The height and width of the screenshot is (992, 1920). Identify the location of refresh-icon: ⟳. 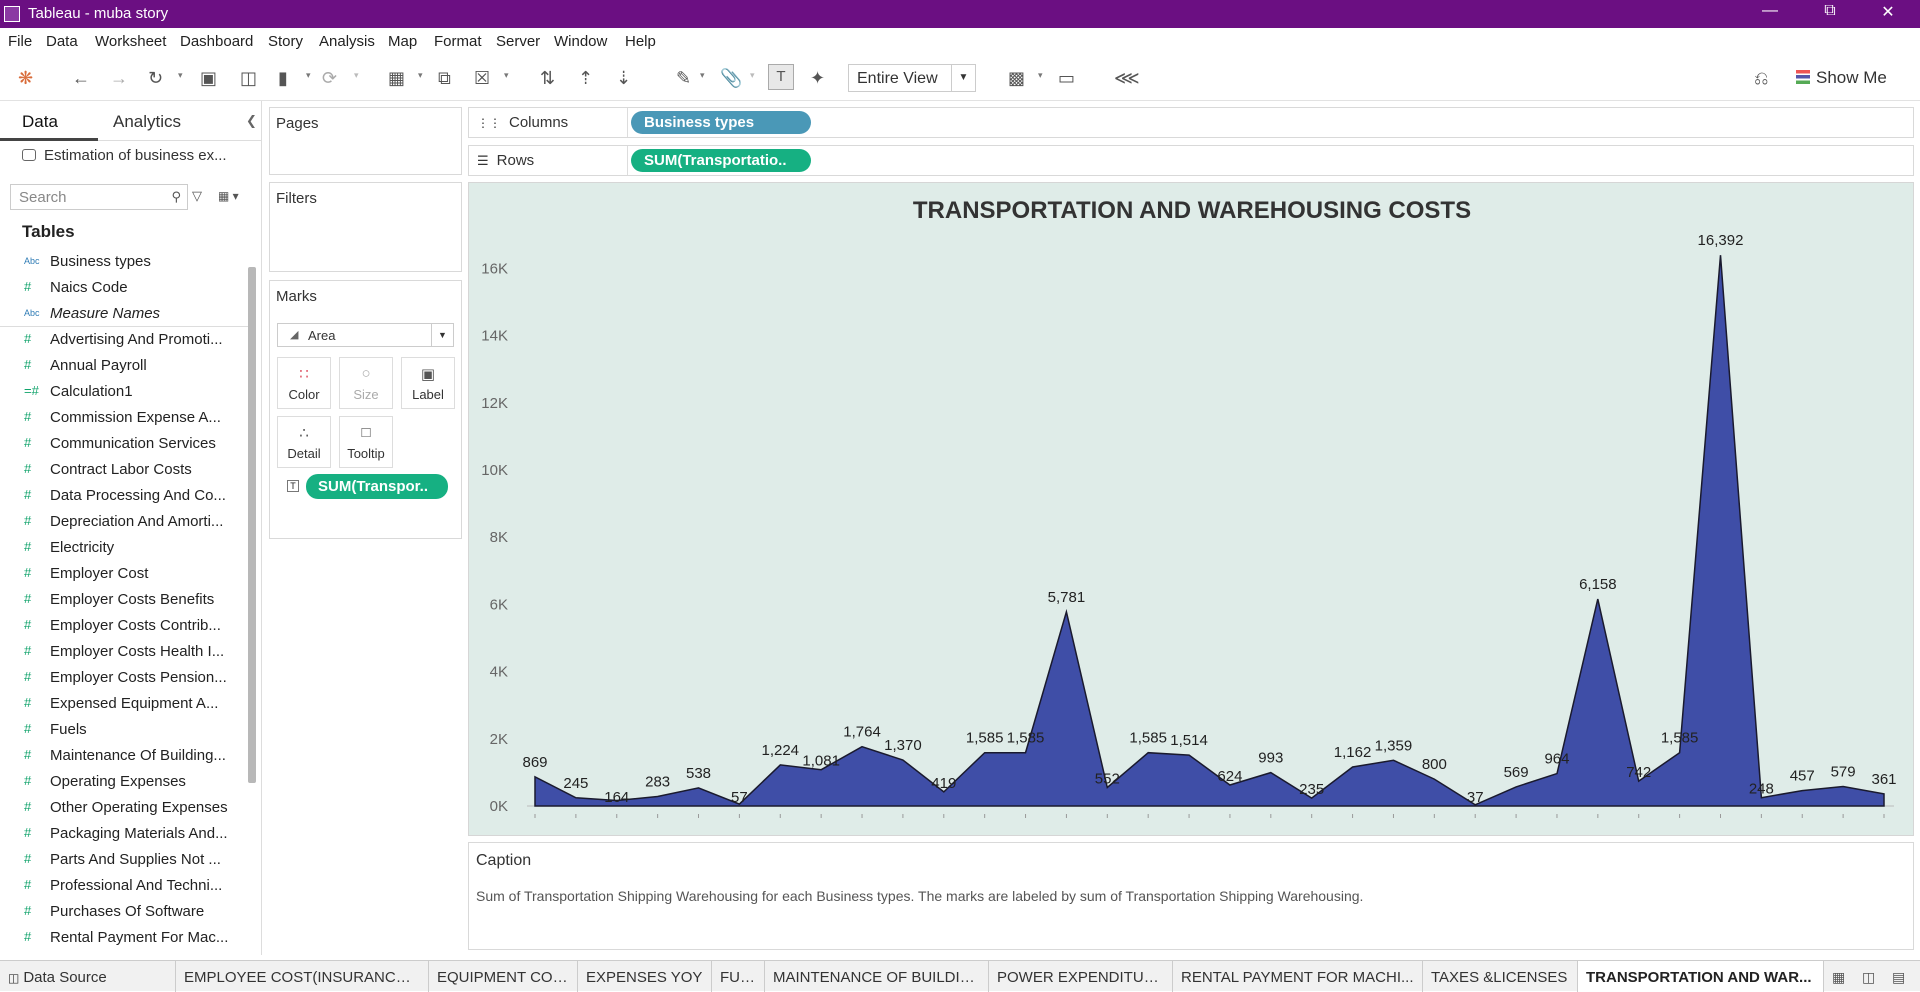
(329, 78).